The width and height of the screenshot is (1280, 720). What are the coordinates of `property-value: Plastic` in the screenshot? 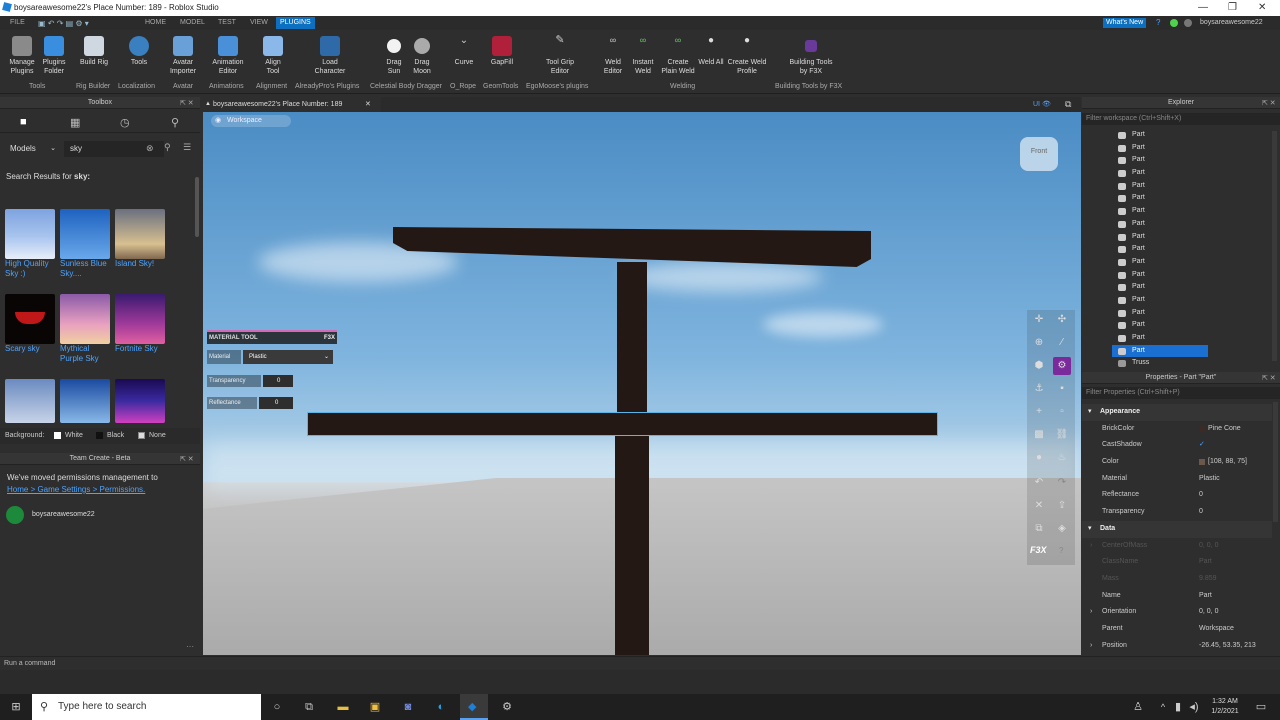 It's located at (1209, 479).